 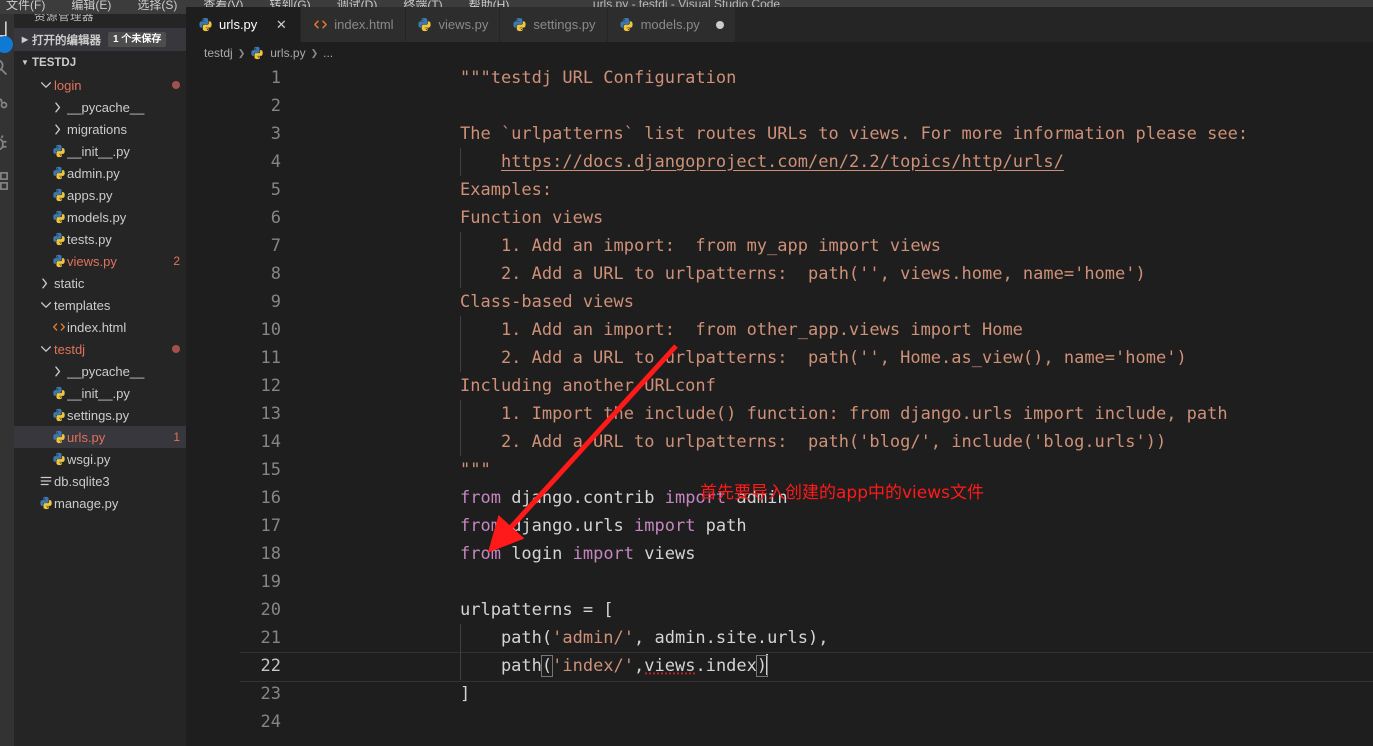 What do you see at coordinates (719, 24) in the screenshot?
I see `dirty-indicator-icon` at bounding box center [719, 24].